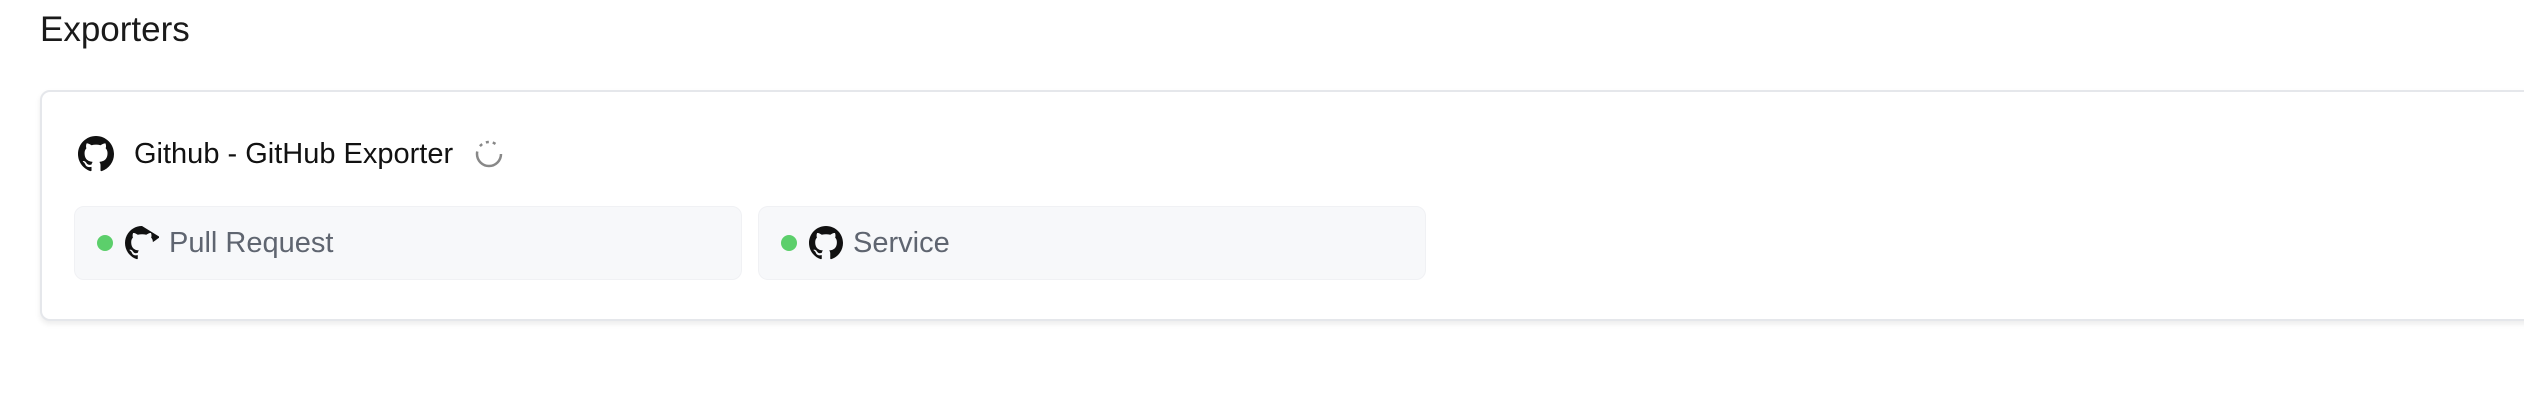 This screenshot has height=420, width=2524. What do you see at coordinates (408, 243) in the screenshot?
I see `kind-chip-pull-request: Pull Request` at bounding box center [408, 243].